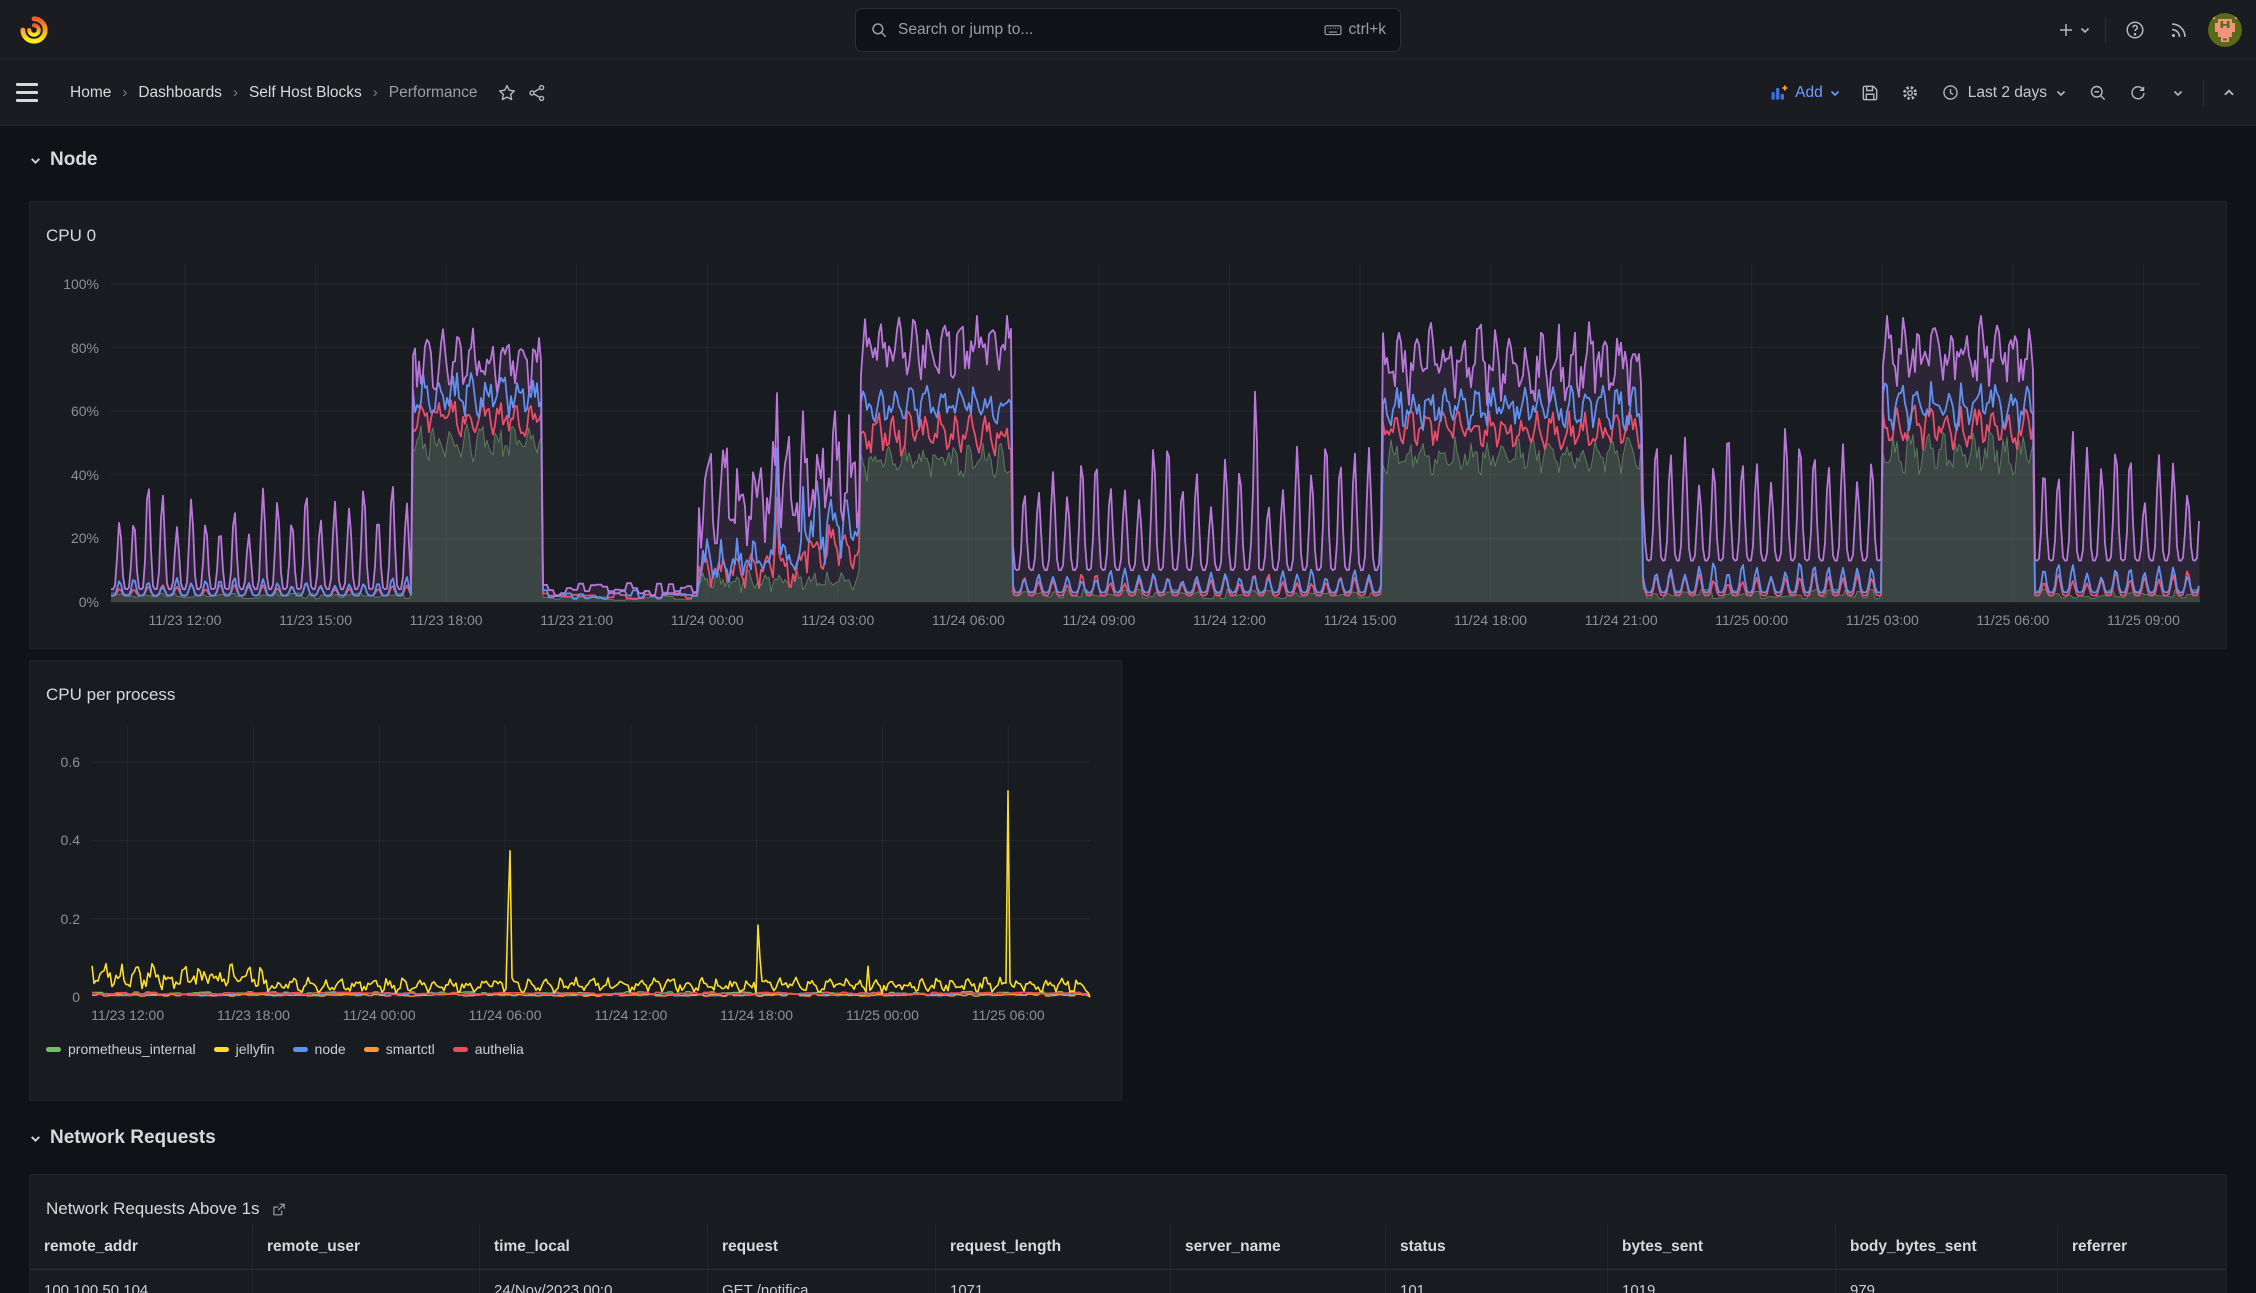 This screenshot has height=1293, width=2256. I want to click on toolbar-actions: Add Last 2 days, so click(2004, 93).